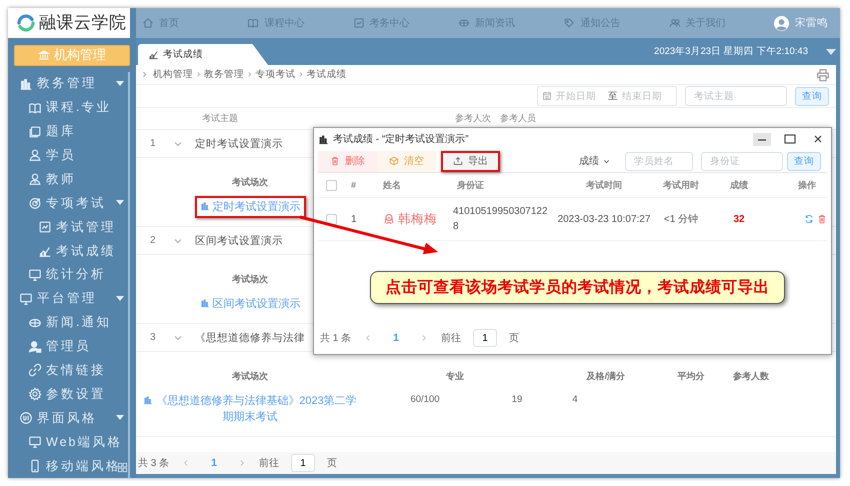 The height and width of the screenshot is (486, 850). What do you see at coordinates (173, 74) in the screenshot?
I see `breadcrumb-link: 机构管理` at bounding box center [173, 74].